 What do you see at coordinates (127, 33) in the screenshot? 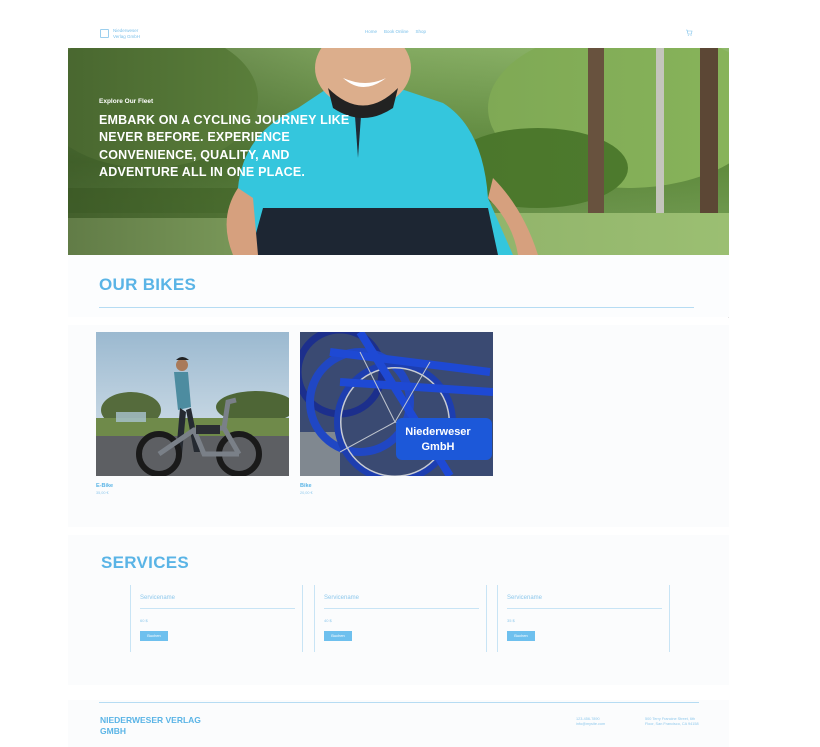
I see `logo-text: Niederweser Verlag GmbH` at bounding box center [127, 33].